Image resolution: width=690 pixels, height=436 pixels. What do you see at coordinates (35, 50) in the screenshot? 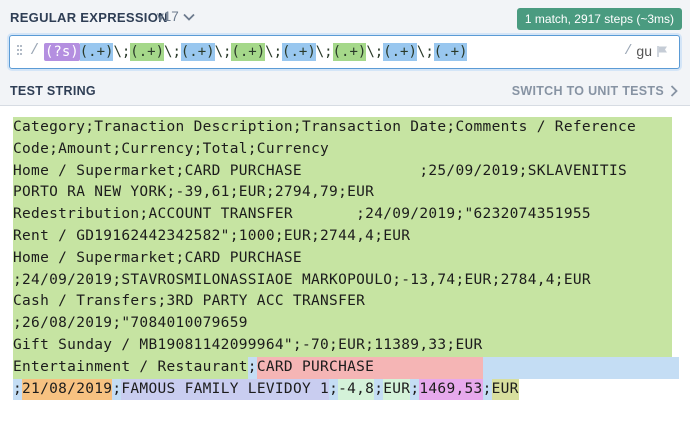
I see `regex-delimiter-left: /` at bounding box center [35, 50].